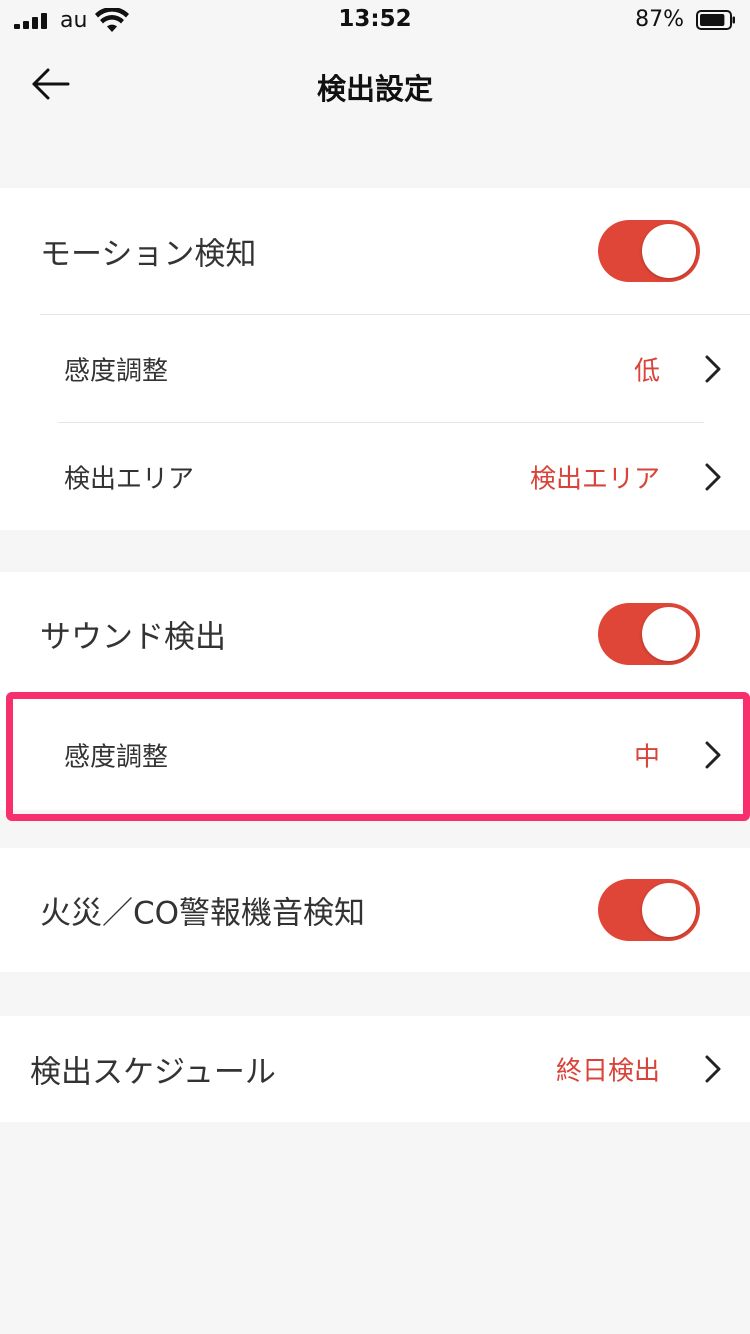 The height and width of the screenshot is (1334, 750). What do you see at coordinates (607, 1071) in the screenshot?
I see `schedule-value: 終日検出` at bounding box center [607, 1071].